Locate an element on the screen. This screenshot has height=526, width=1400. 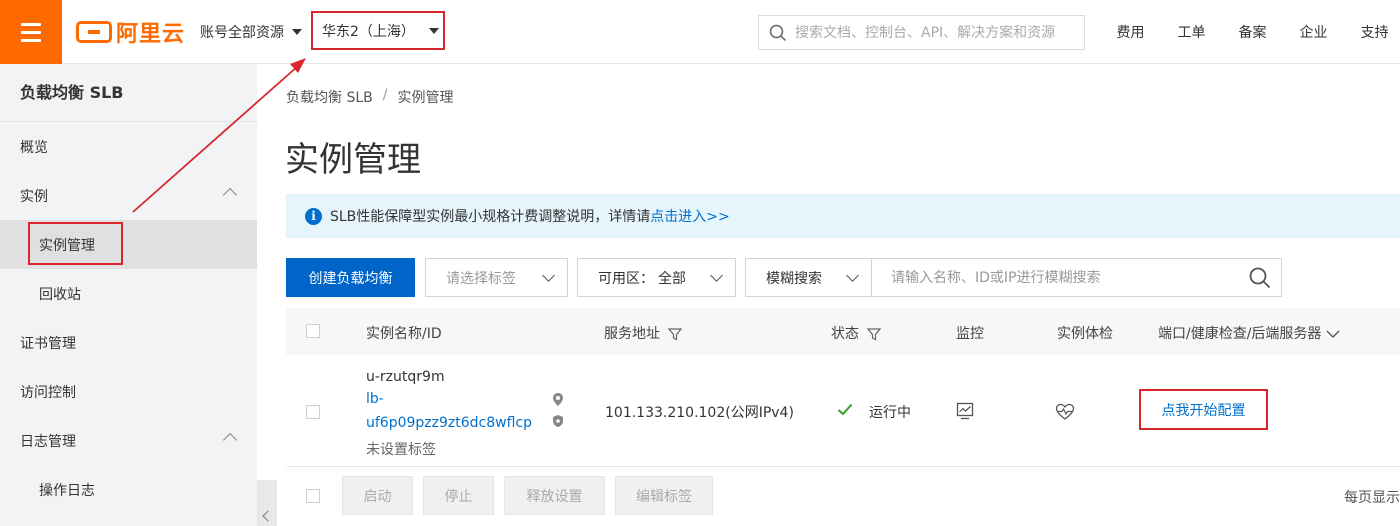
breadcrumb: 负载均衡 SLB / 实例管理 is located at coordinates (369, 97).